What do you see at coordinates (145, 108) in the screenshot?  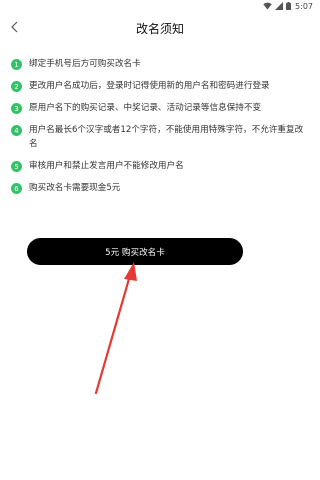 I see `rule-text: 原用户名下的购买记录、中奖记录、活动记录等信息保持不变` at bounding box center [145, 108].